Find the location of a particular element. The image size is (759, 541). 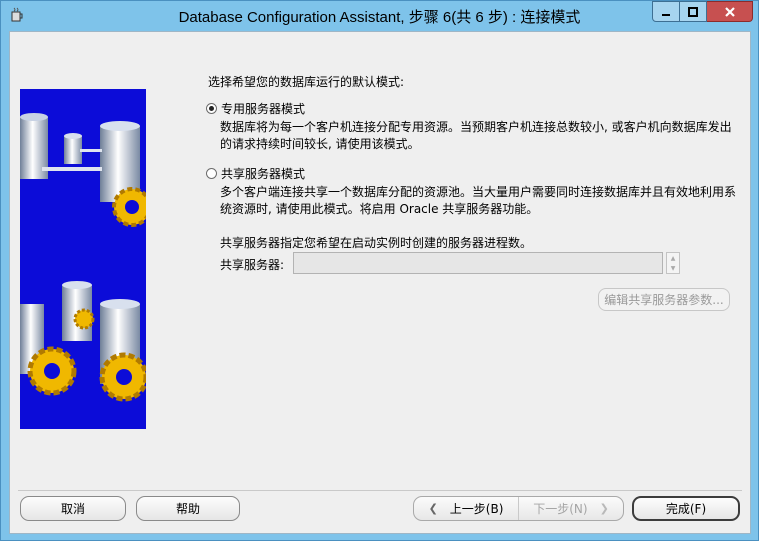

spinner-down-icon: ▼ is located at coordinates (673, 268).